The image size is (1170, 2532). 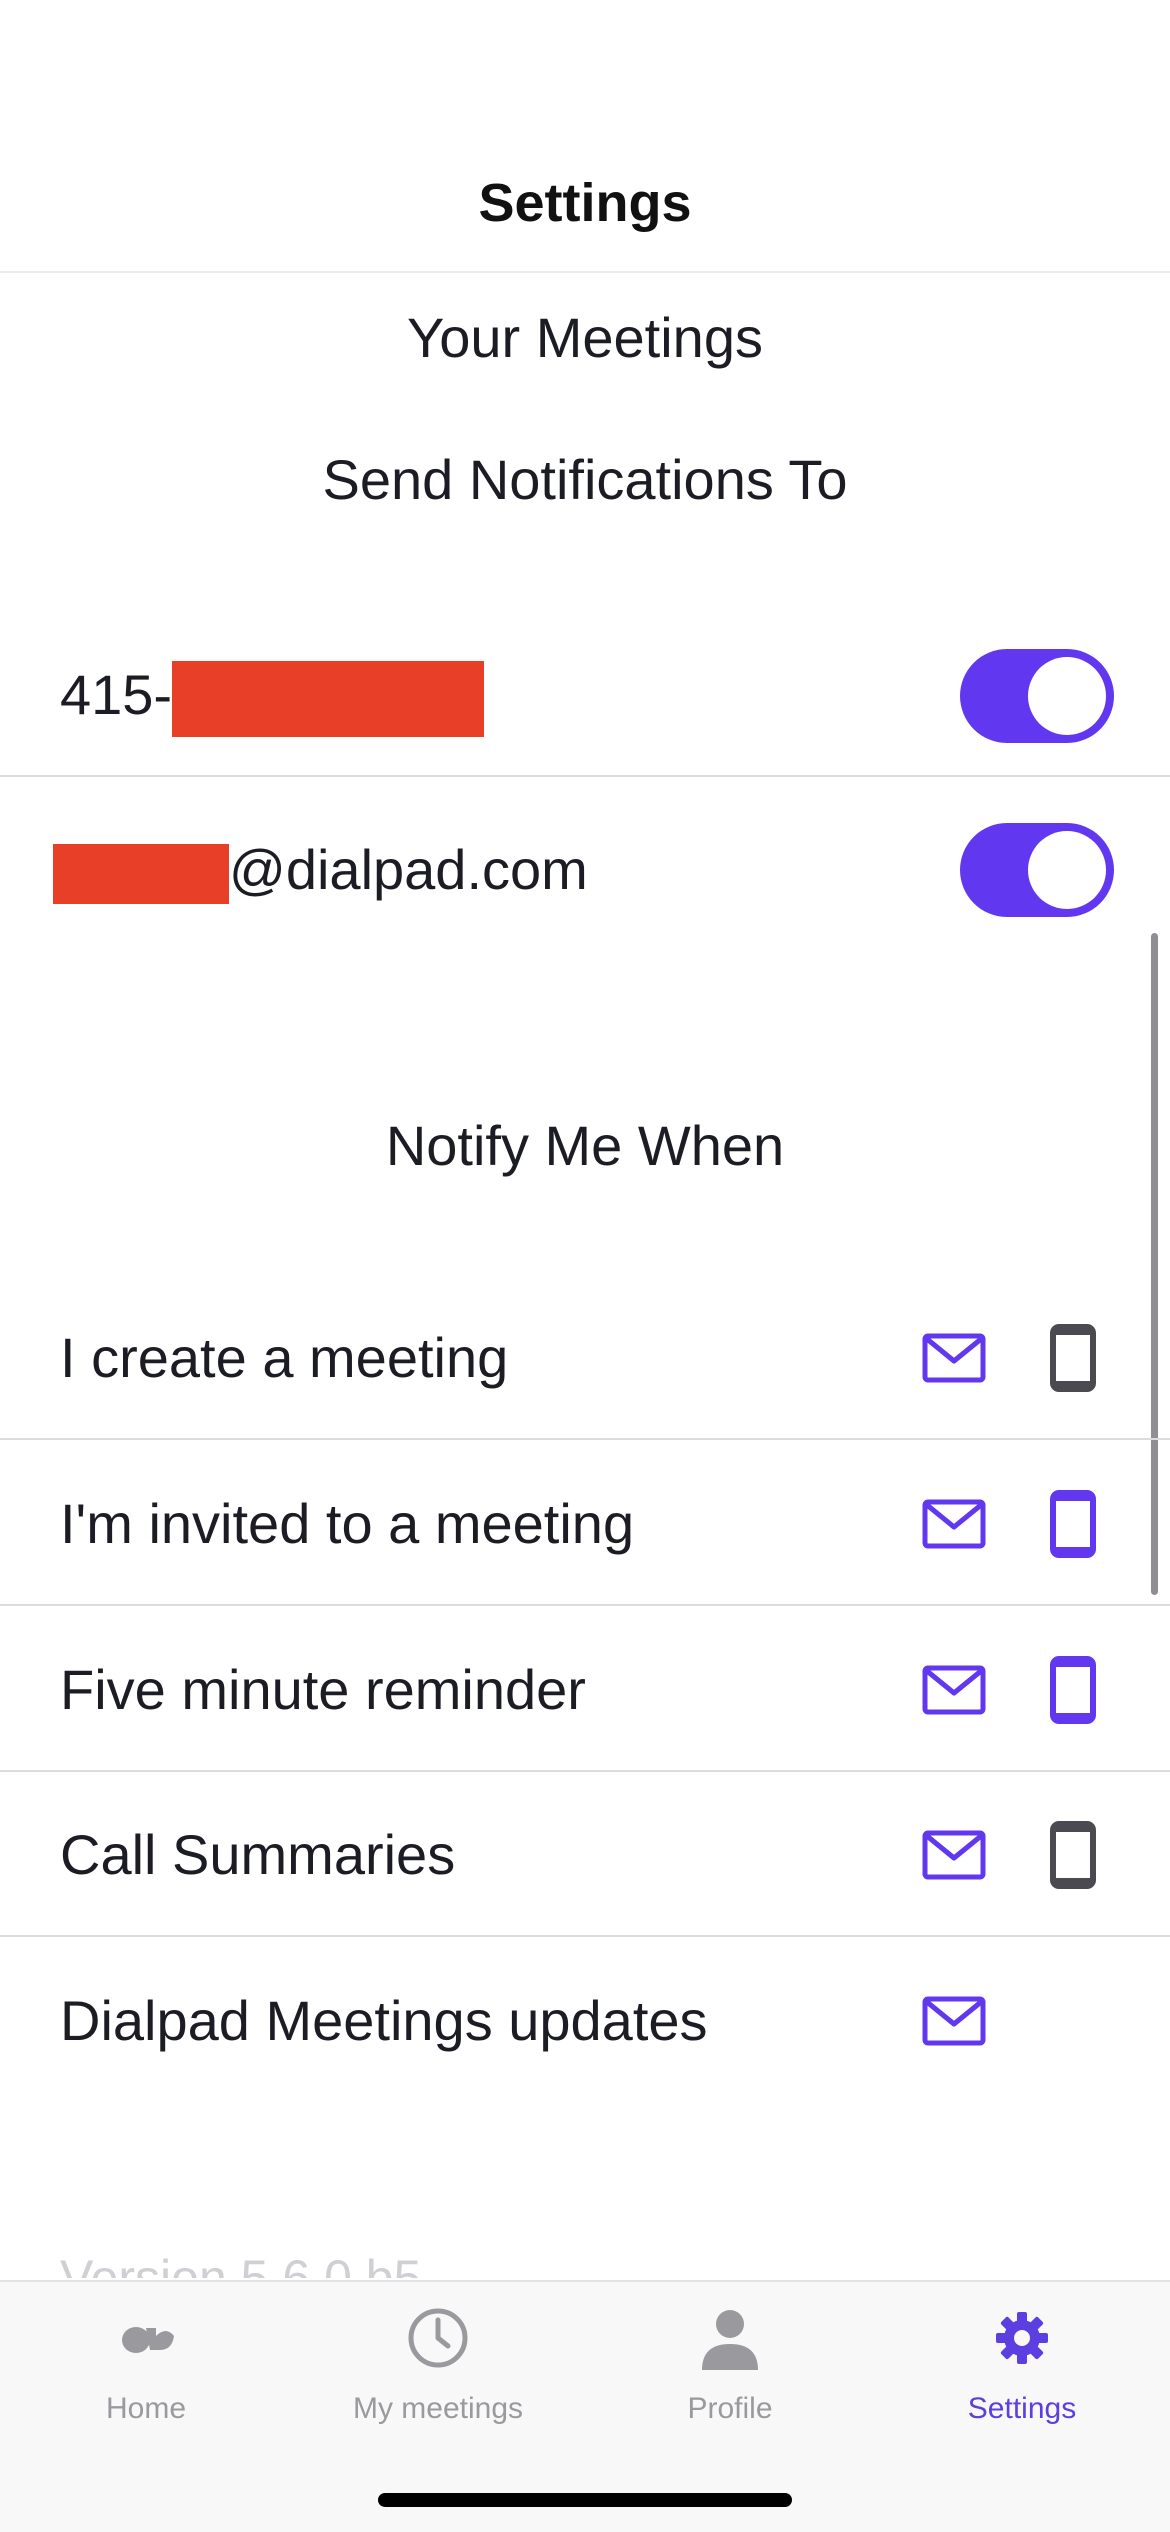 I want to click on notification-row-create-meeting: I create a meeting, so click(x=585, y=1357).